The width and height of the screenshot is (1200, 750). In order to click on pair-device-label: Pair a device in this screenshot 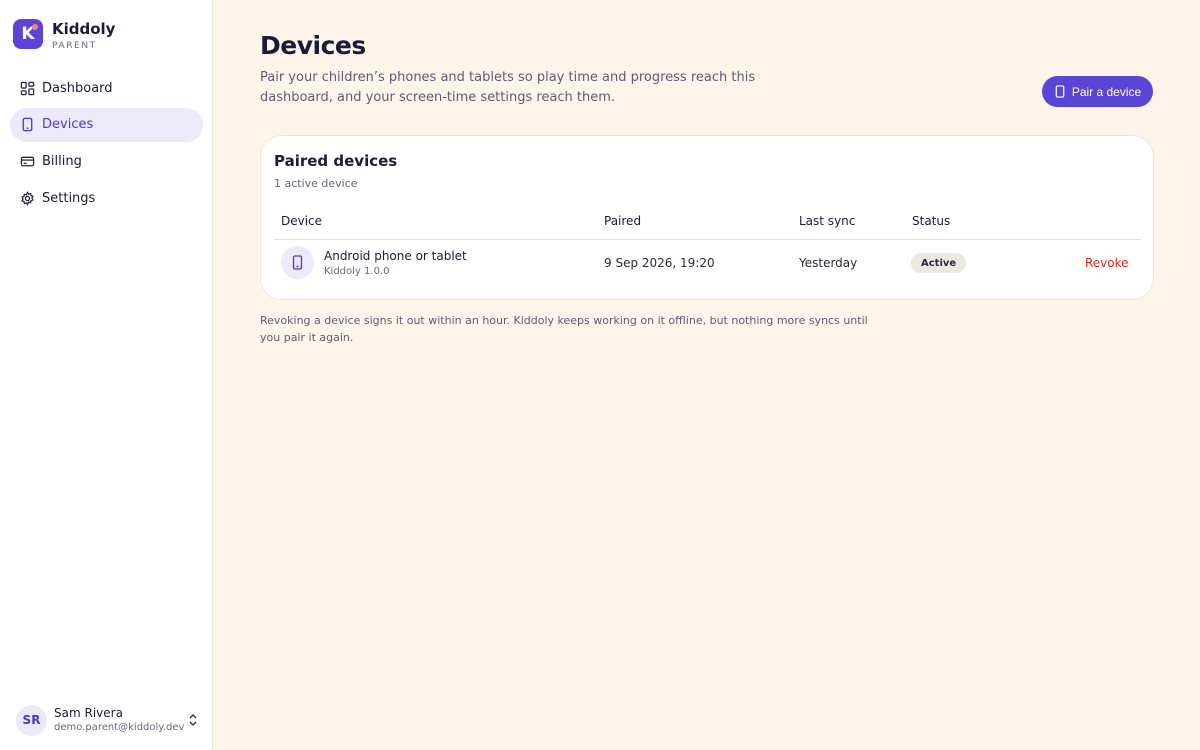, I will do `click(1106, 91)`.